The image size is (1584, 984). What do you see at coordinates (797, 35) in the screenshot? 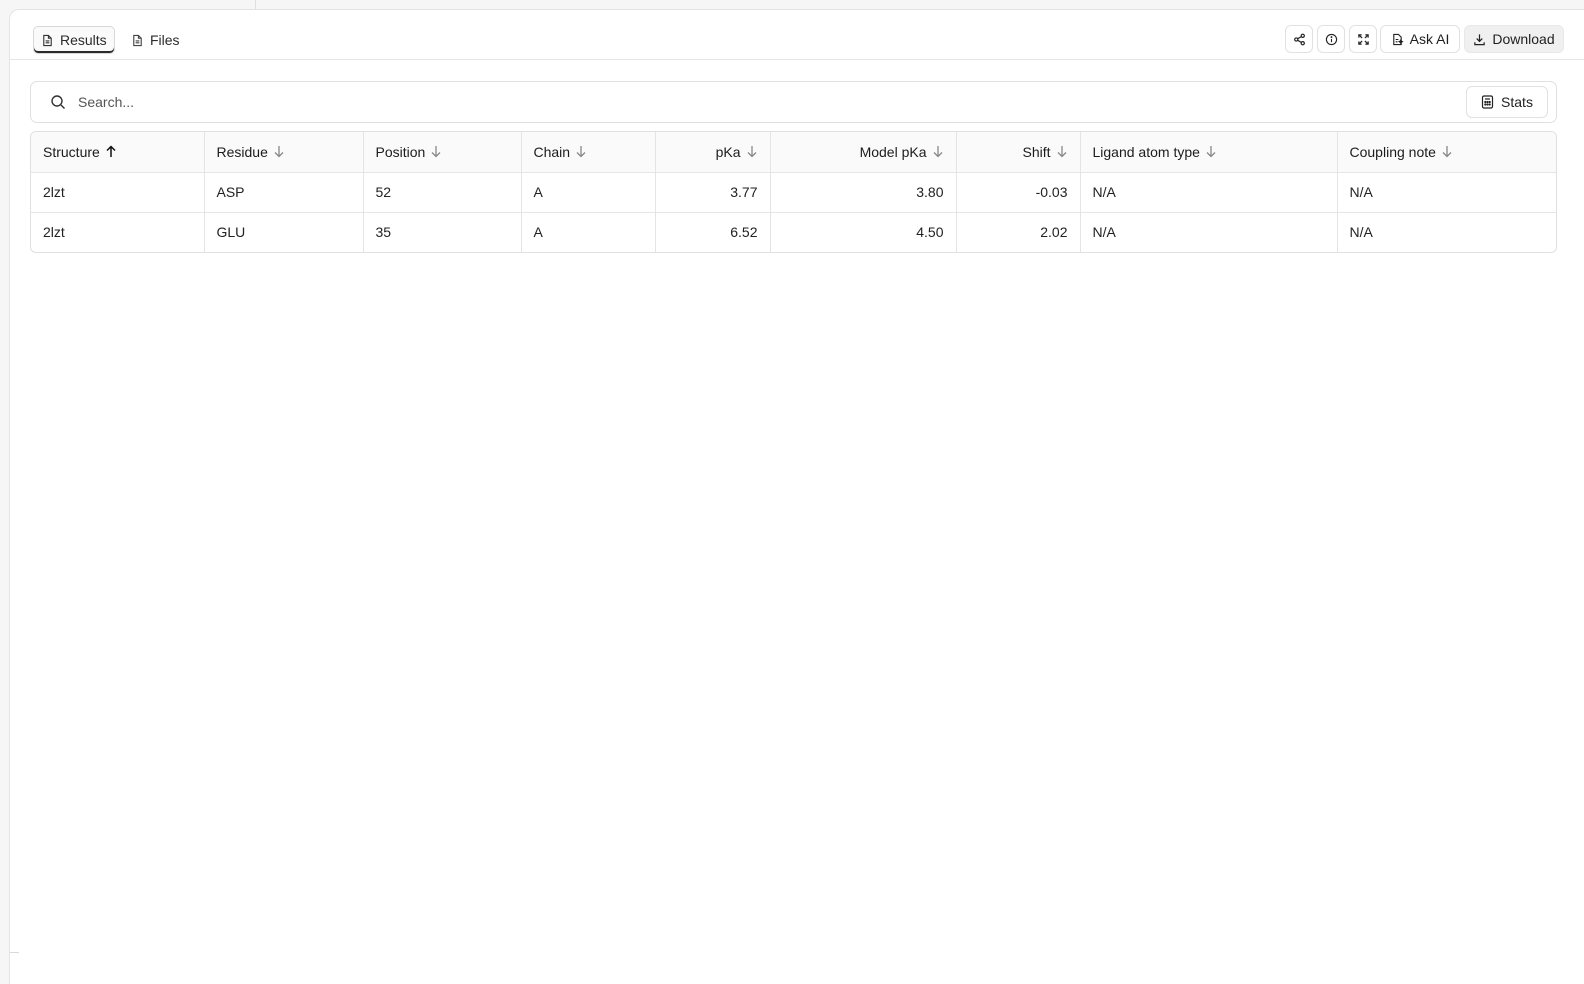
I see `toolbar: Results Files Ask AI Download` at bounding box center [797, 35].